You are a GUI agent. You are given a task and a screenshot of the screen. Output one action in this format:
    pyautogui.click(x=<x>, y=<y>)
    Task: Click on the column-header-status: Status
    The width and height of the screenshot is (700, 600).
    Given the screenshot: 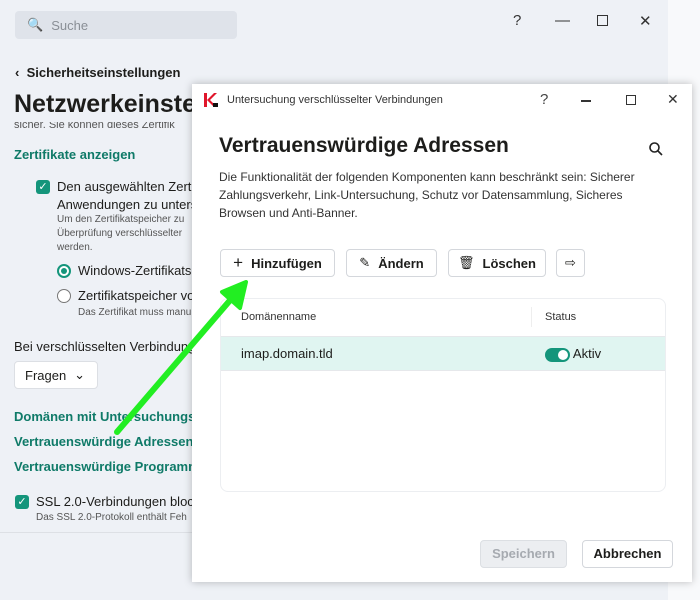 What is the action you would take?
    pyautogui.click(x=560, y=317)
    